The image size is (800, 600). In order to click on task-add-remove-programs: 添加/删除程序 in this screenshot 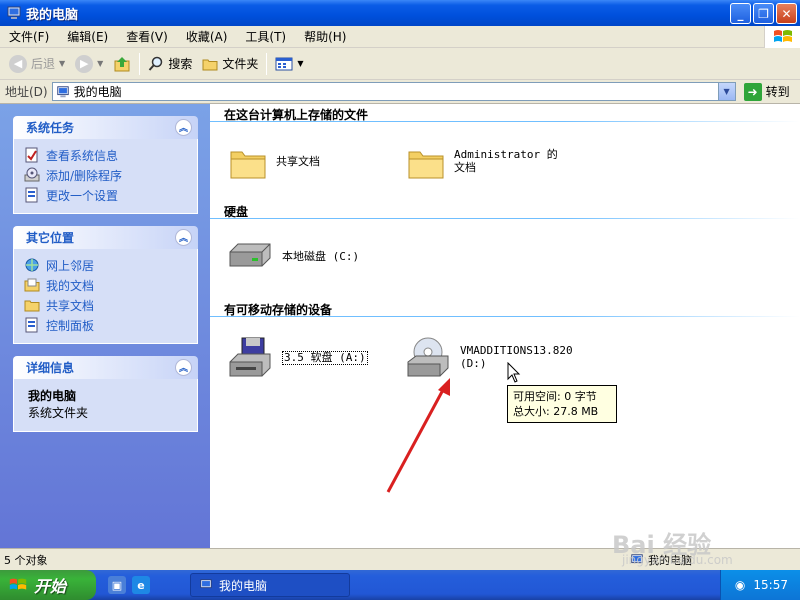, I will do `click(105, 175)`.